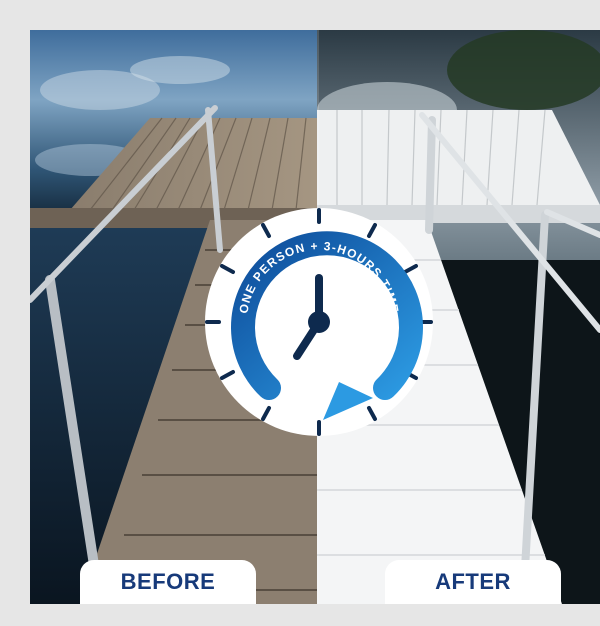  What do you see at coordinates (168, 582) in the screenshot?
I see `before-label: BEFORE` at bounding box center [168, 582].